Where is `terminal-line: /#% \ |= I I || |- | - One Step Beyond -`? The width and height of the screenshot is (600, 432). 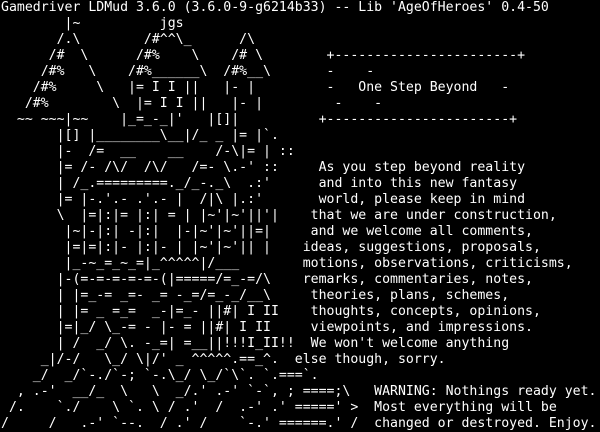 terminal-line: /#% \ |= I I || |- | - One Step Beyond - is located at coordinates (255, 87).